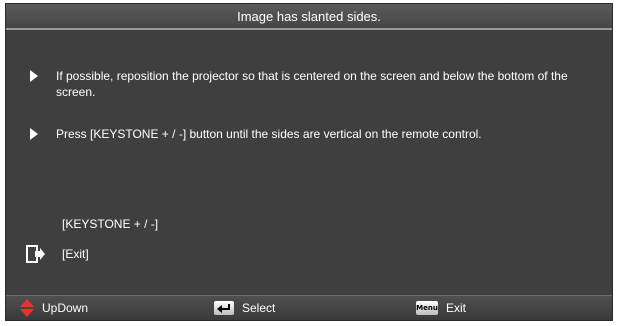  I want to click on updown-label: UpDown, so click(65, 308).